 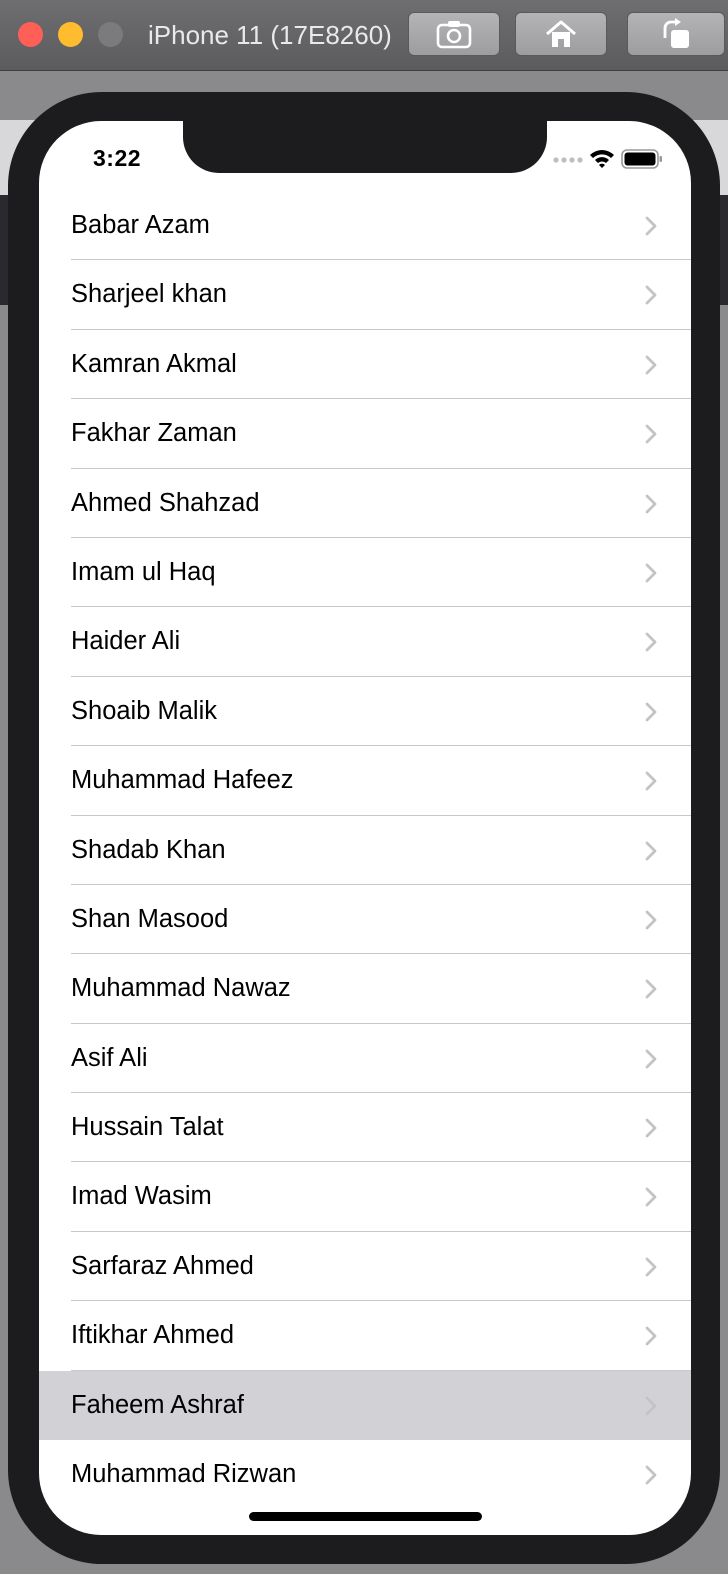 What do you see at coordinates (126, 641) in the screenshot?
I see `player-name: Haider Ali` at bounding box center [126, 641].